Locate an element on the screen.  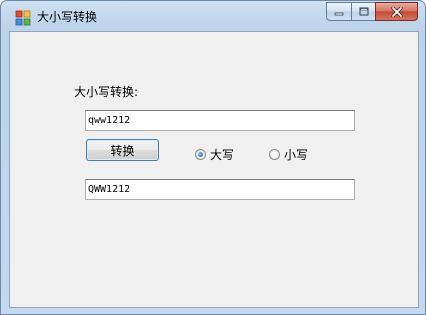
maximize-icon is located at coordinates (363, 11).